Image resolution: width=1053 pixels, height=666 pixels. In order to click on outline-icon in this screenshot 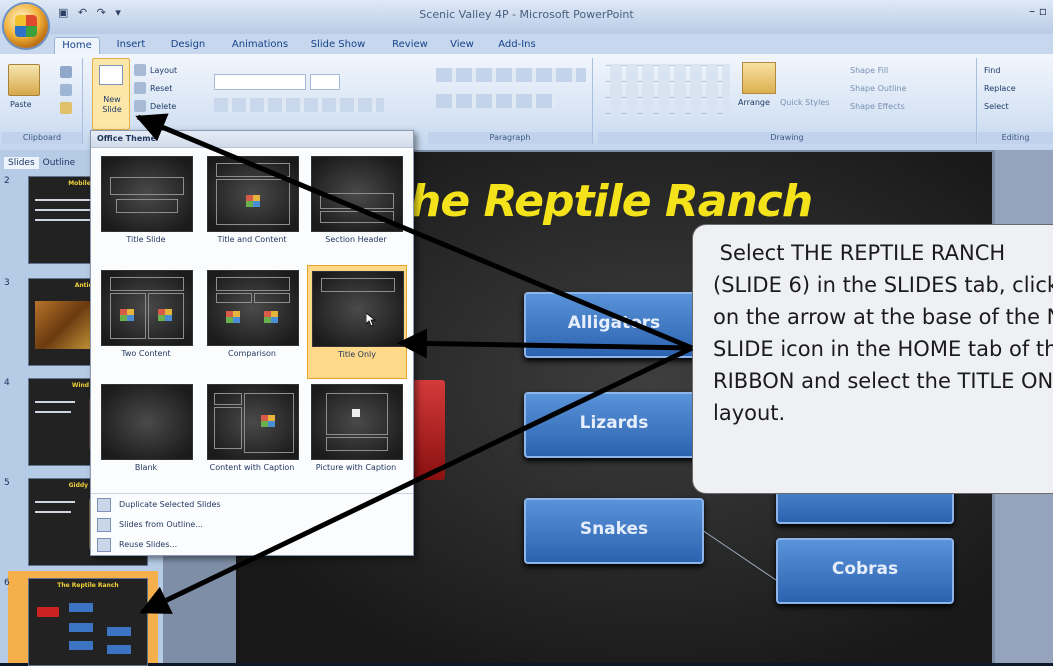, I will do `click(104, 524)`.